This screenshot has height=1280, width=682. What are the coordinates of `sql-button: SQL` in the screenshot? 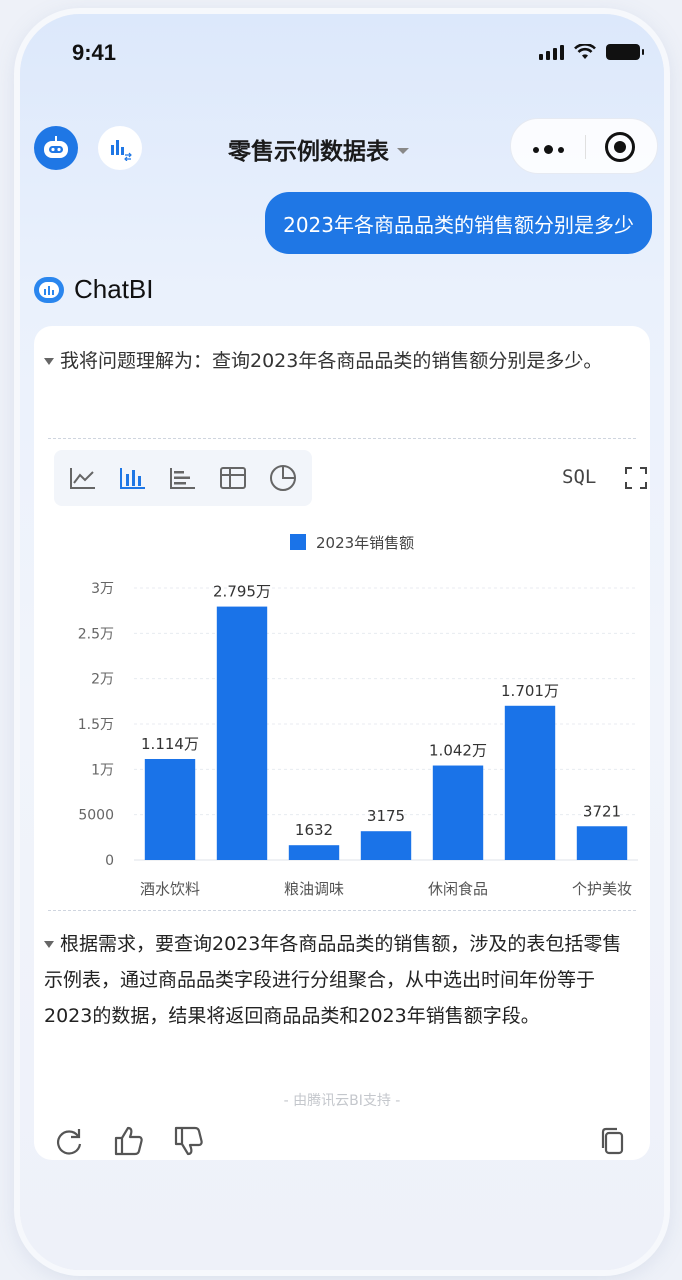 It's located at (579, 477).